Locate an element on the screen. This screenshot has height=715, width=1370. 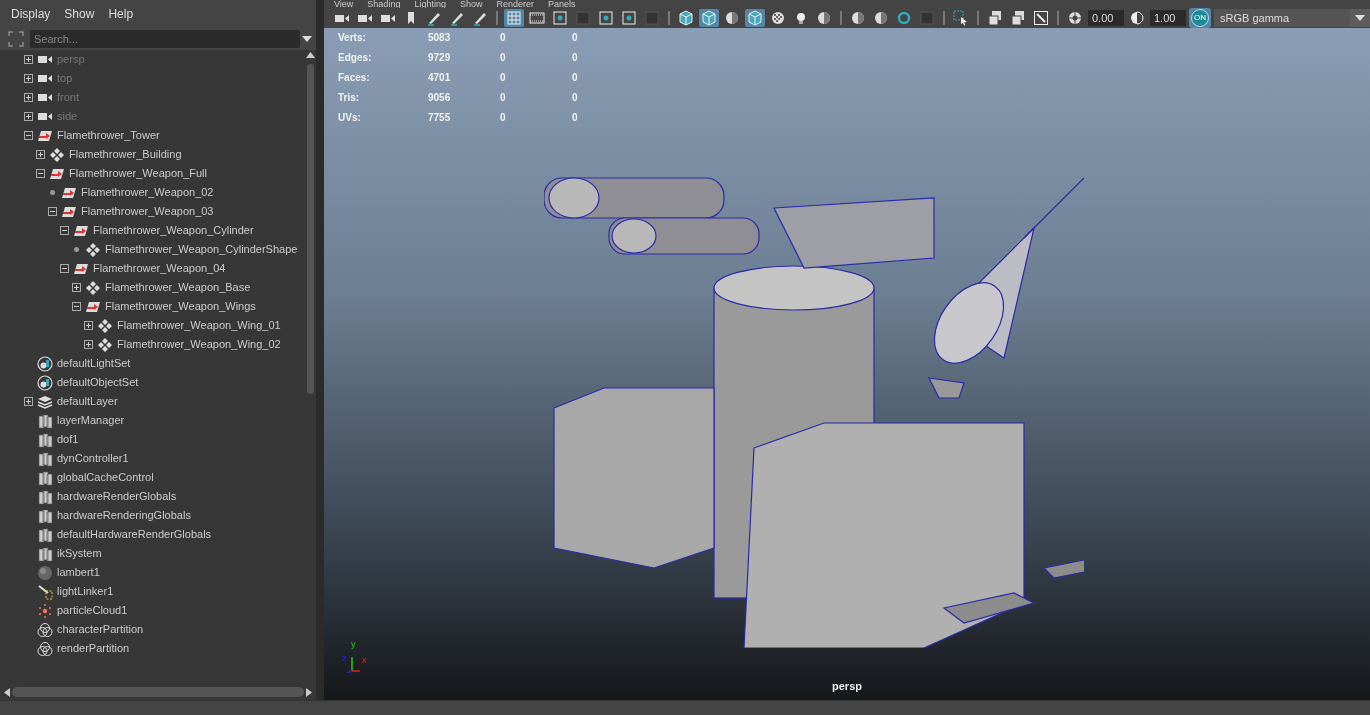
outliner-item: layerManager is located at coordinates (91, 420).